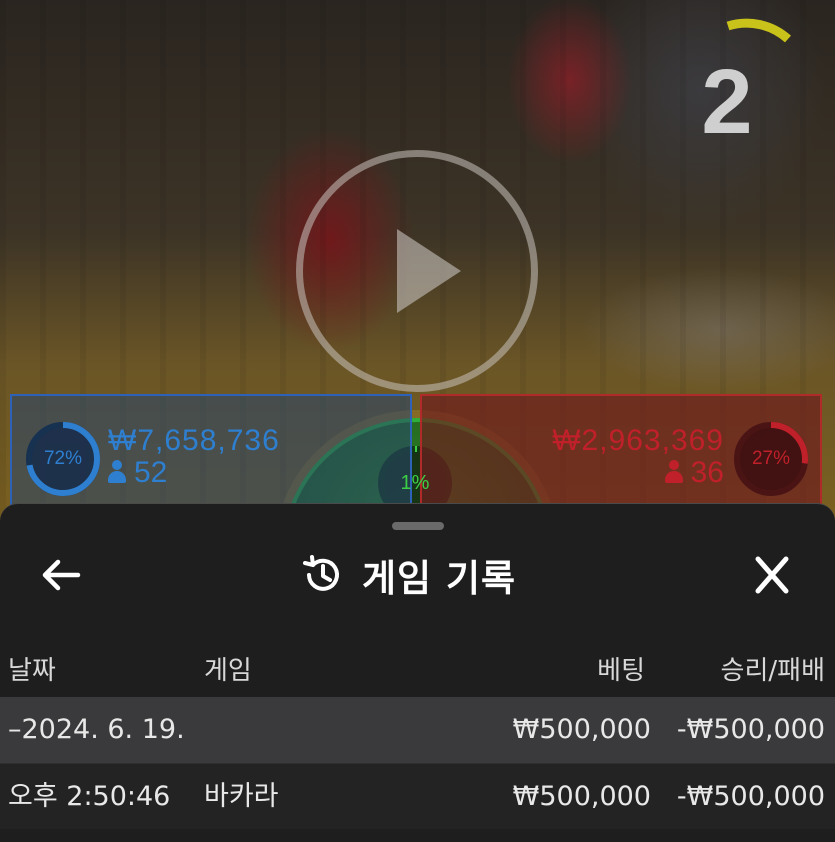  I want to click on column-header-date: 날짜, so click(32, 671).